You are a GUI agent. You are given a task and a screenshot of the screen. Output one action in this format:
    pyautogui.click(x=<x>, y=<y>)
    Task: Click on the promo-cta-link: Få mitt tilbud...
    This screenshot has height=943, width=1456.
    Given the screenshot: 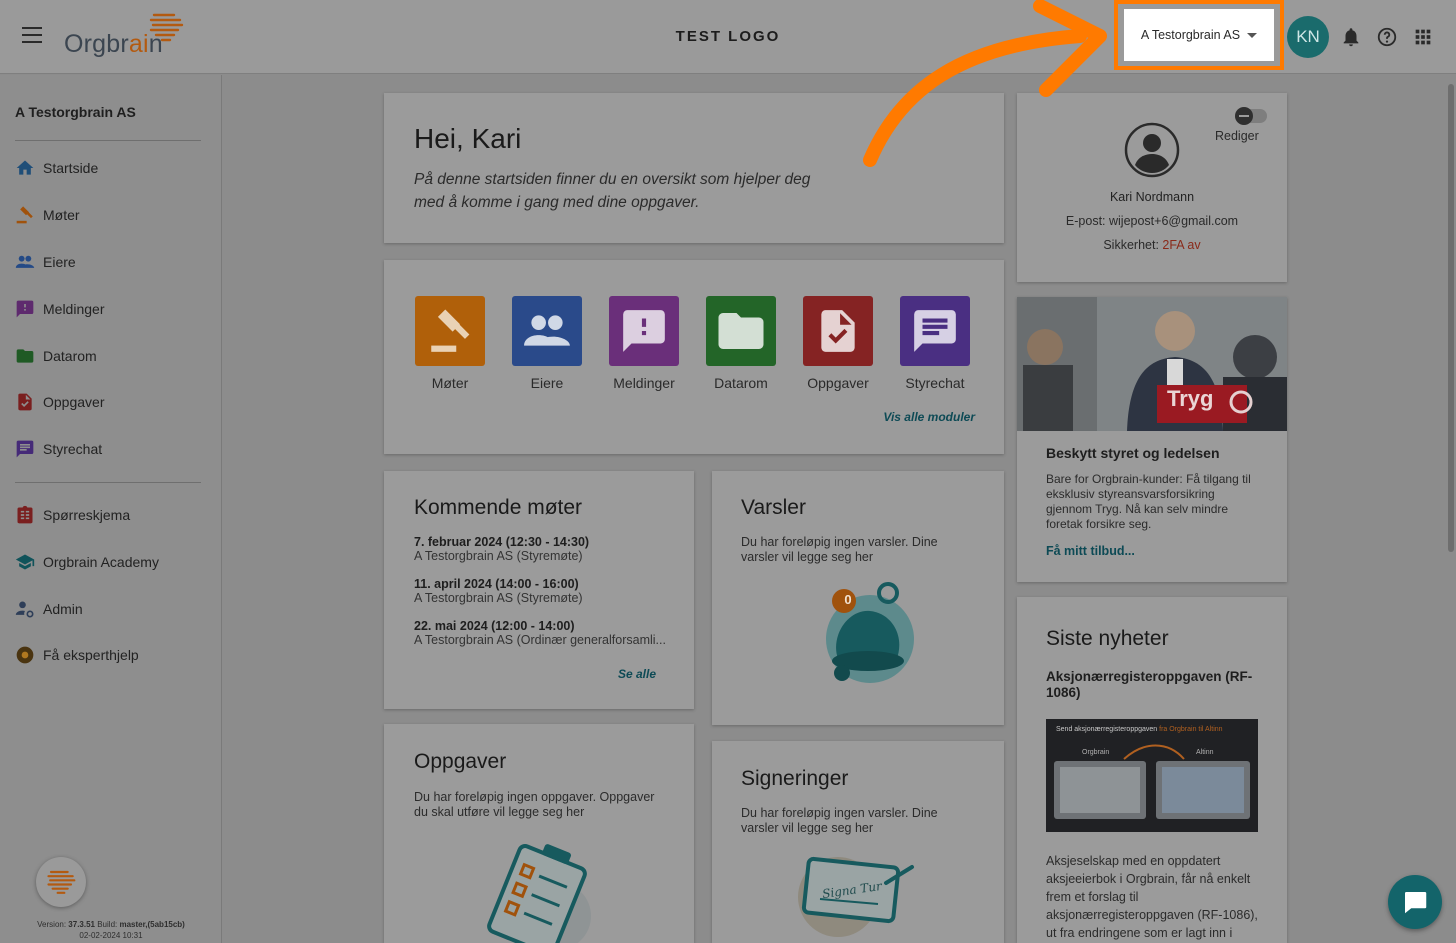 What is the action you would take?
    pyautogui.click(x=1090, y=551)
    